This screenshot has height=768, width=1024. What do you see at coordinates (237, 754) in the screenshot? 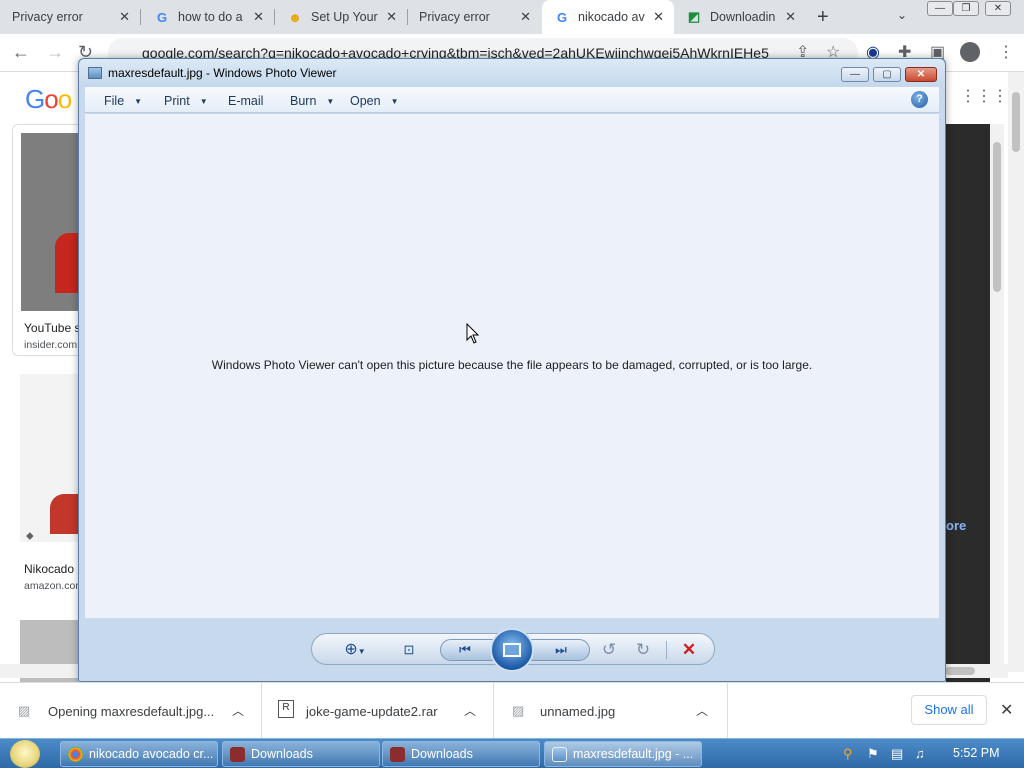
I see `folder-app-icon` at bounding box center [237, 754].